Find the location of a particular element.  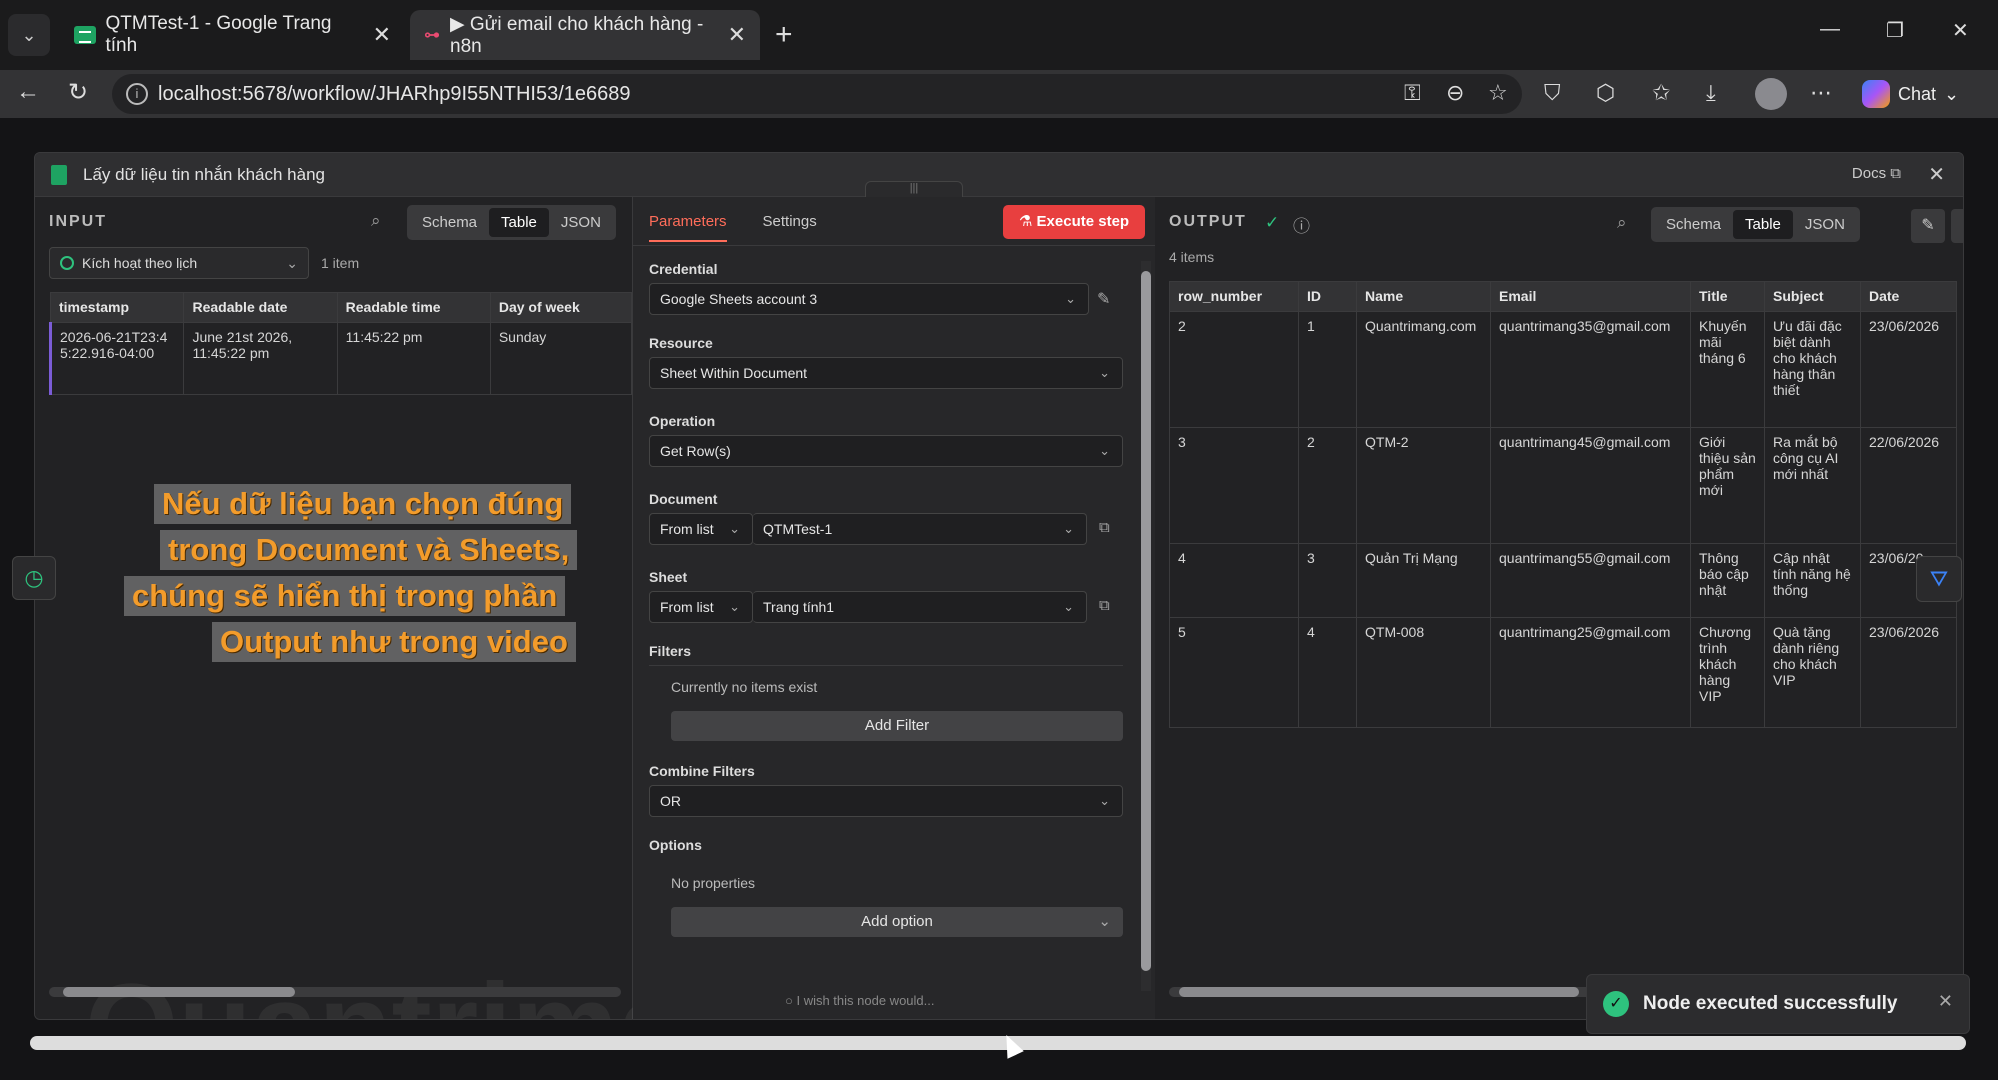

table-cell: 1 is located at coordinates (1327, 369).